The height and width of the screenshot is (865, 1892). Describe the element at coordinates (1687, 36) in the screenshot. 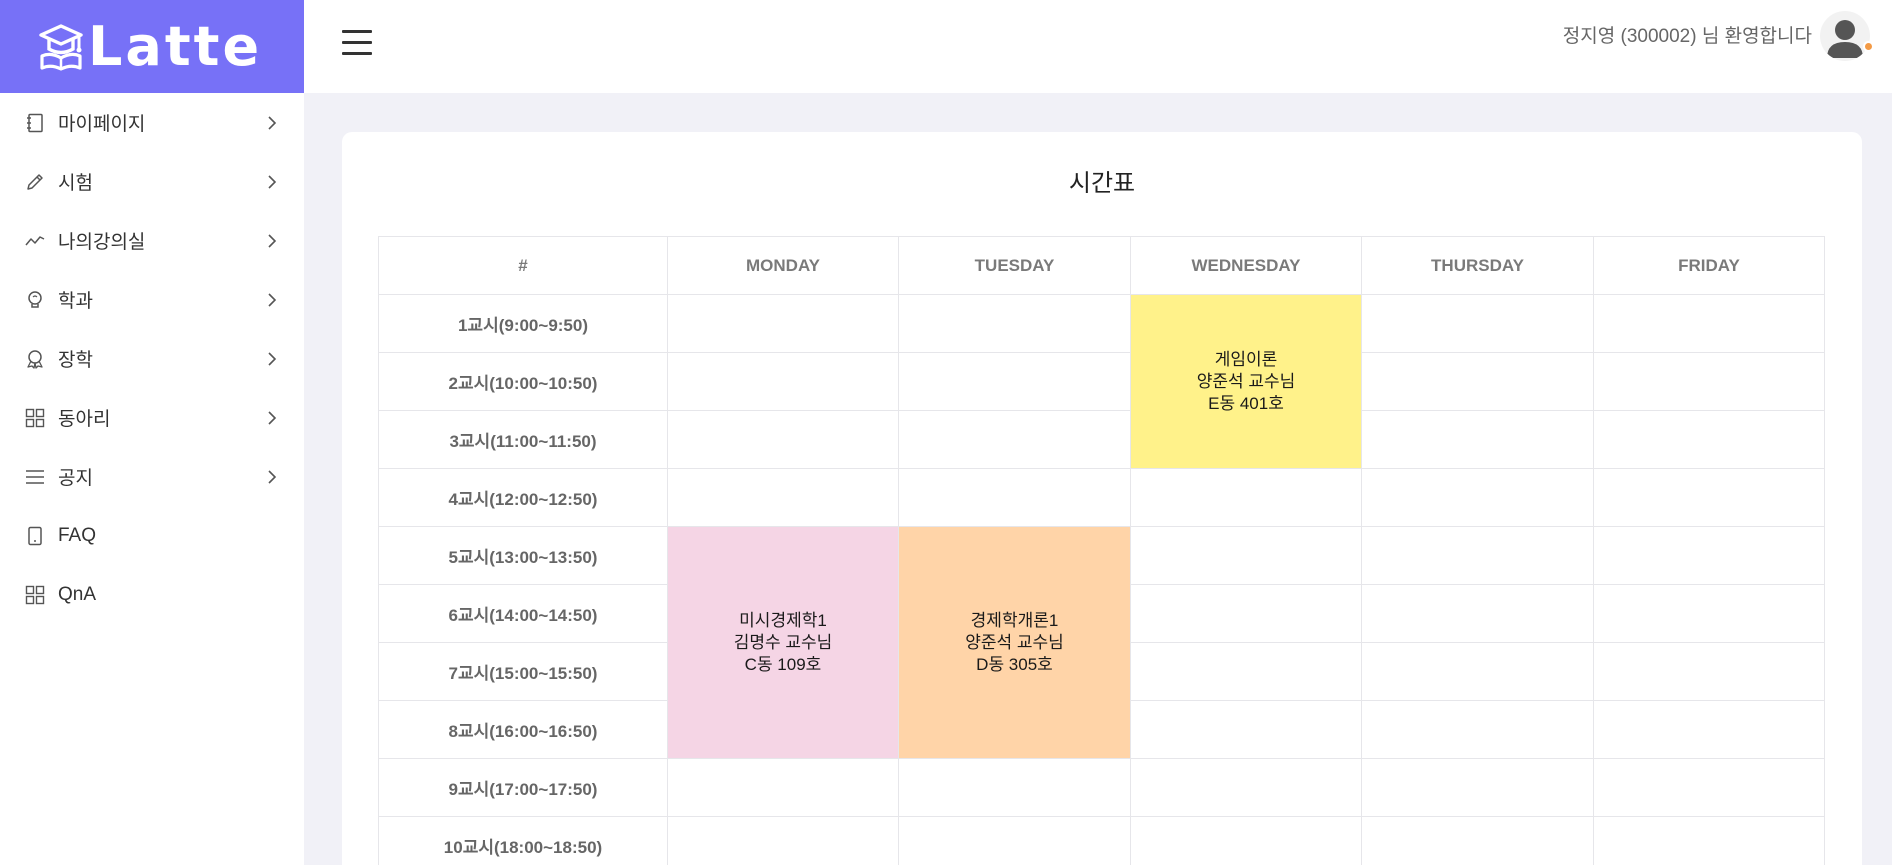

I see `welcome-message: 정지영 (300002) 님 환영합니다` at that location.